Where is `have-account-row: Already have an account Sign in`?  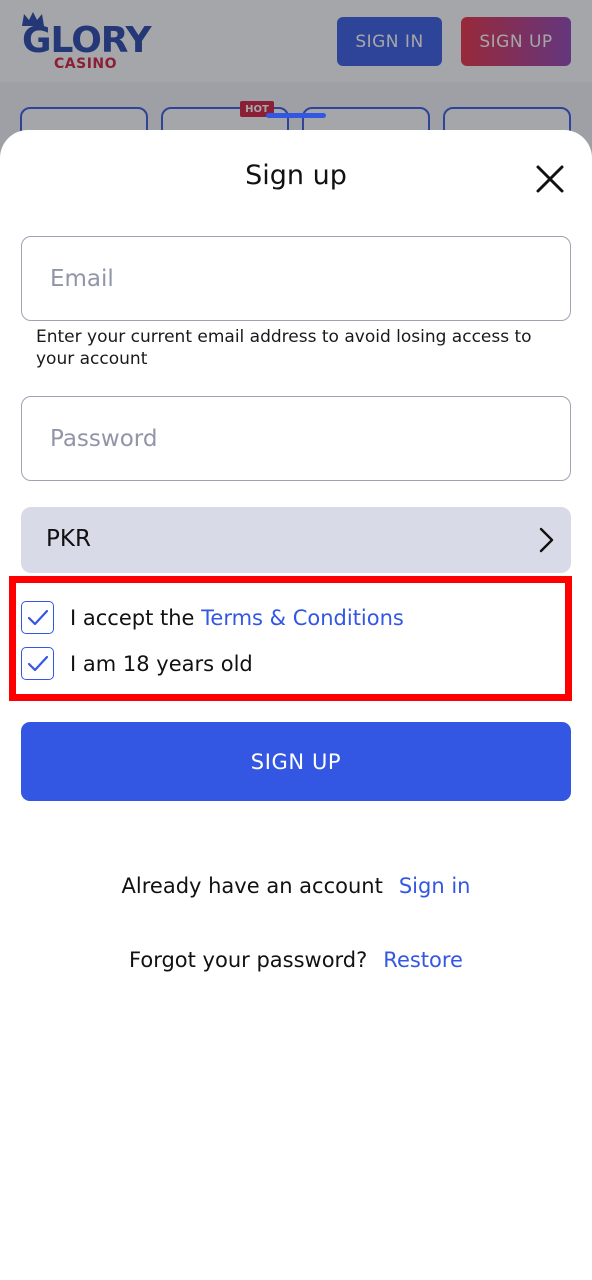
have-account-row: Already have an account Sign in is located at coordinates (296, 886).